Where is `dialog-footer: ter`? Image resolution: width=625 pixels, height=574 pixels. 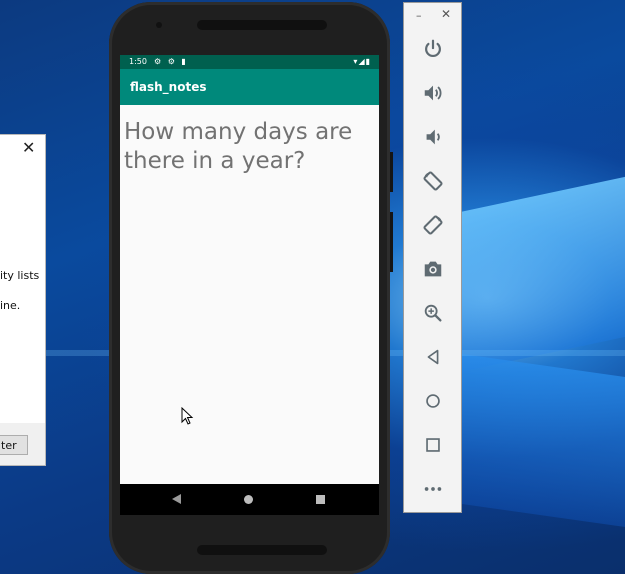
dialog-footer: ter is located at coordinates (22, 444).